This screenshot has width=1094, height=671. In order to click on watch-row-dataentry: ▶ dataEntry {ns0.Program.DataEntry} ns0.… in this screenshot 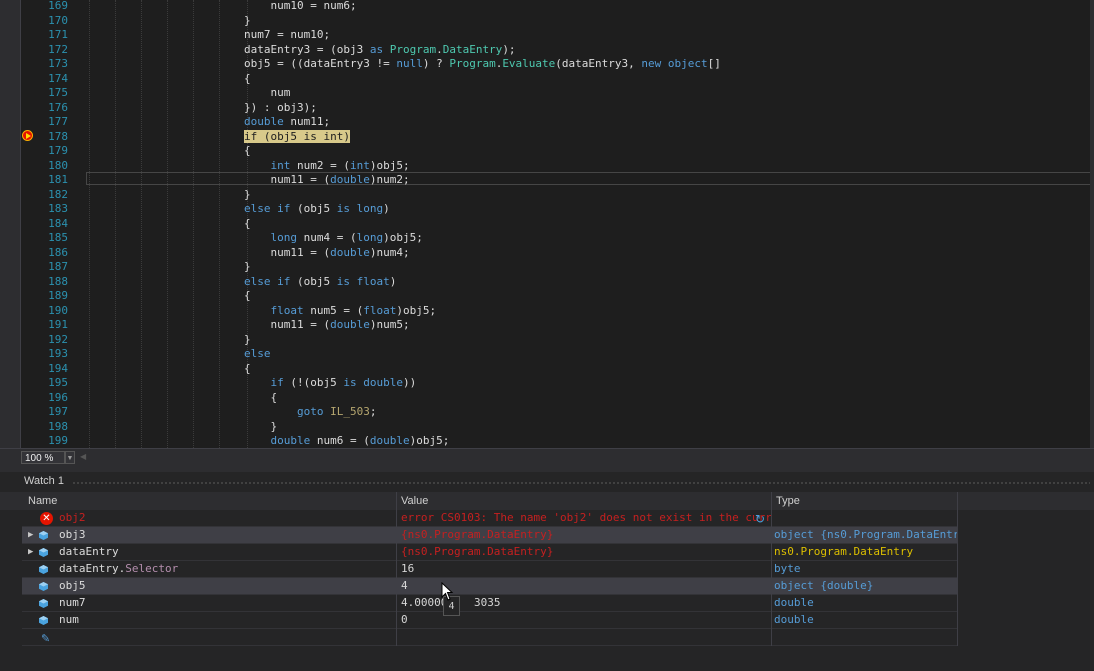, I will do `click(490, 552)`.